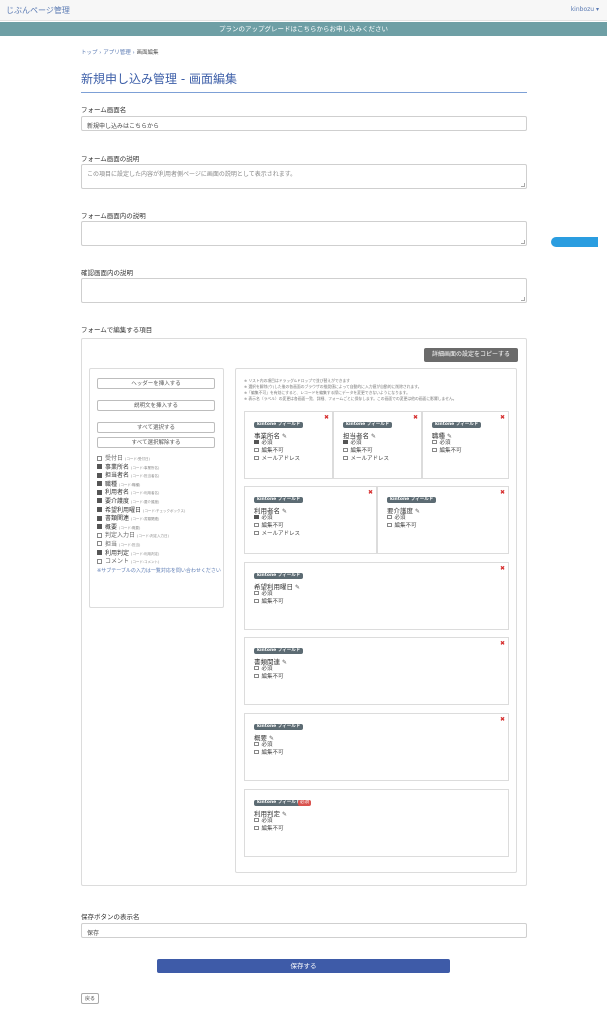 The height and width of the screenshot is (1024, 607). What do you see at coordinates (376, 823) in the screenshot?
I see `field-card: kintone フィールド 必須 利用判定 ✎ 必須 編集不可` at bounding box center [376, 823].